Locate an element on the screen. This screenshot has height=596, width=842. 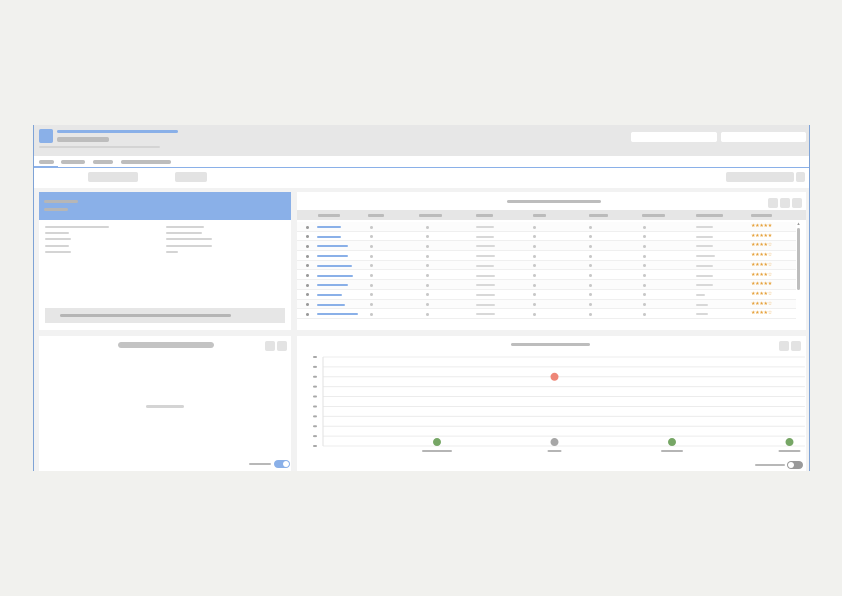
field-label is located at coordinates (77, 227).